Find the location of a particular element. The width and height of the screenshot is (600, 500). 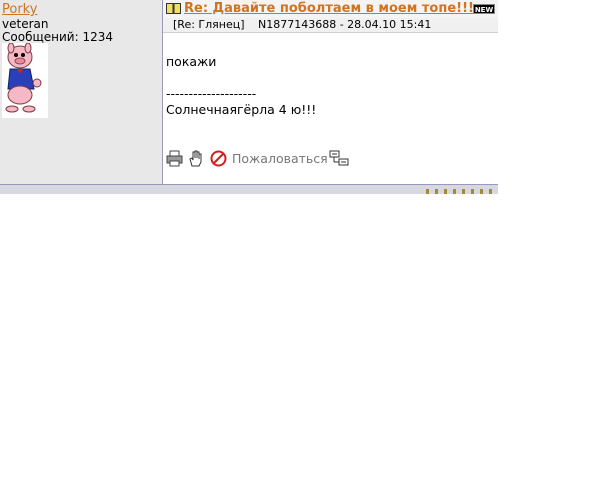

post-footer-strip is located at coordinates (249, 189).